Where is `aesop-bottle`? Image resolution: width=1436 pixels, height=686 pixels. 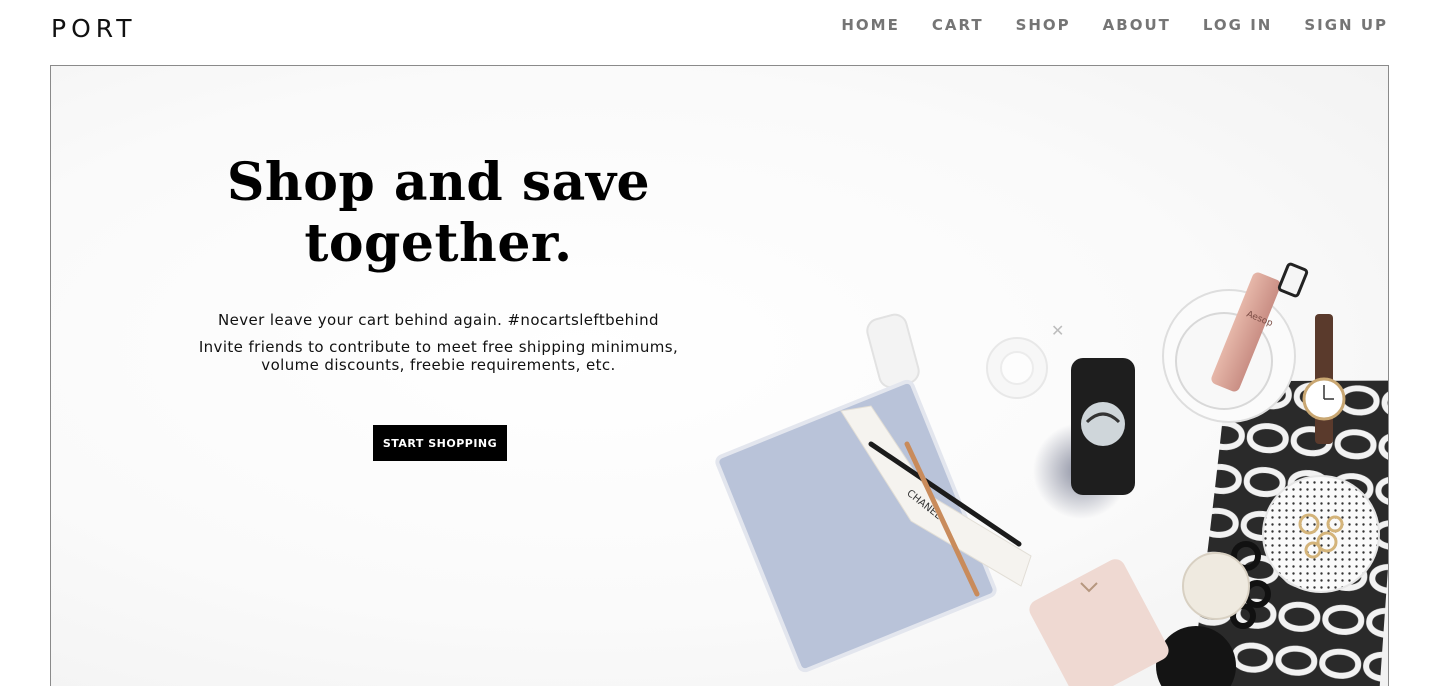
aesop-bottle is located at coordinates (1246, 332).